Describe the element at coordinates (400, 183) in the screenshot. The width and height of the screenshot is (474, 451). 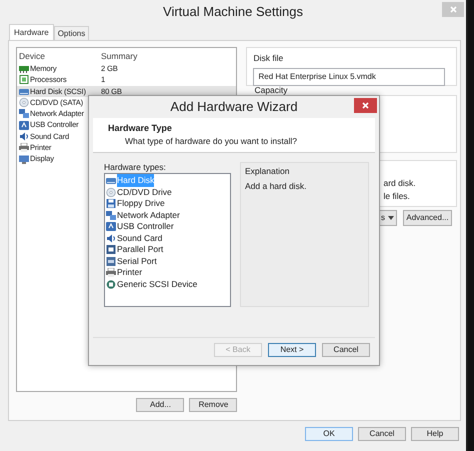
I see `info-text: ard disk.` at that location.